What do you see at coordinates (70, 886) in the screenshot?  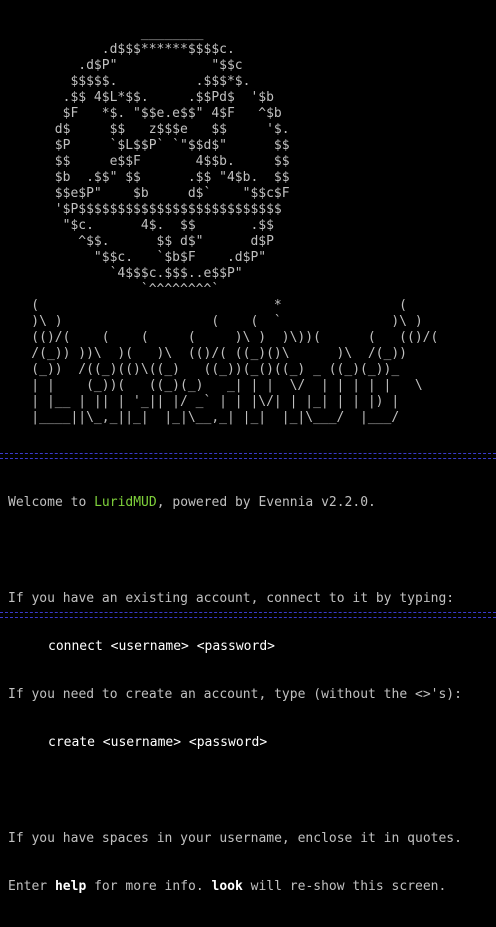 I see `help-keyword: help` at bounding box center [70, 886].